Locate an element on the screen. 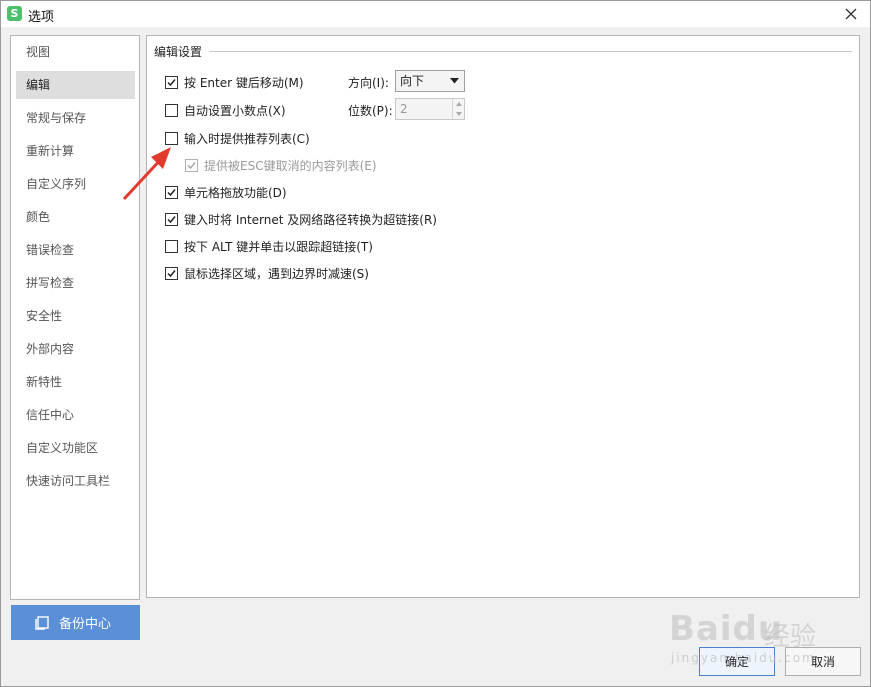 The image size is (871, 687). option-auto-decimal: 自动设置小数点(X) is located at coordinates (225, 110).